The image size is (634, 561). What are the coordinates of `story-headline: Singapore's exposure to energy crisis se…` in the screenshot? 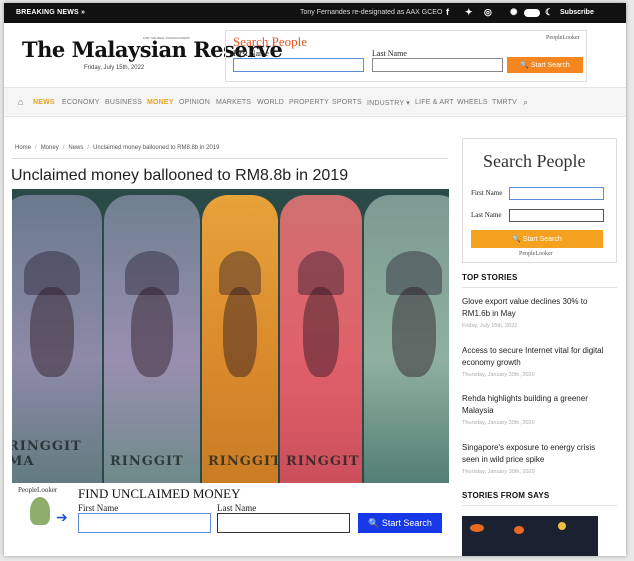 It's located at (537, 454).